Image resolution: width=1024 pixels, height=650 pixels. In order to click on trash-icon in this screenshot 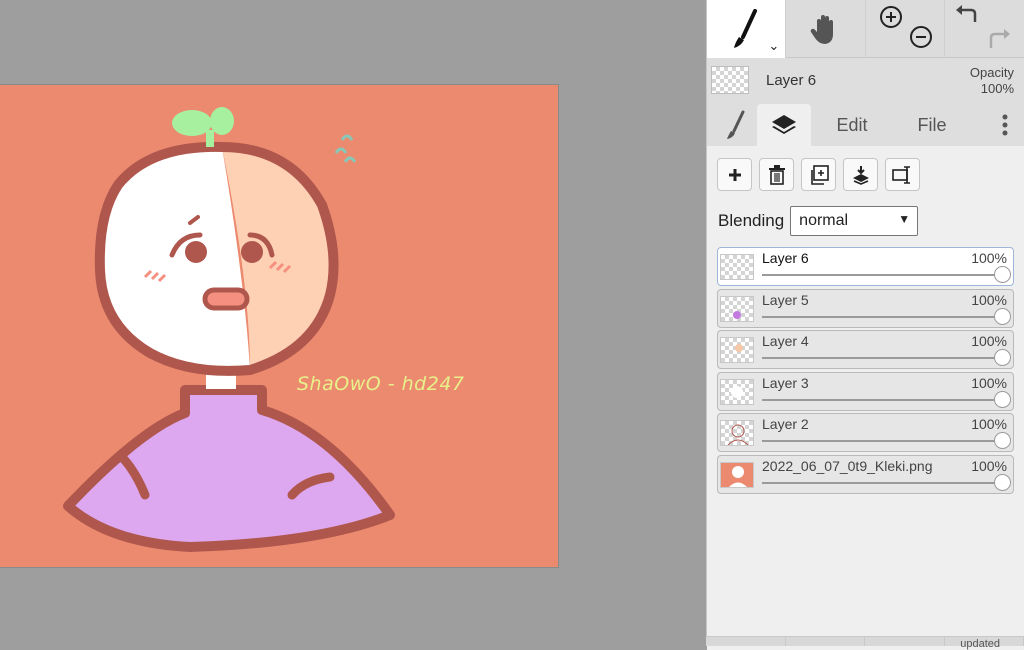, I will do `click(777, 175)`.